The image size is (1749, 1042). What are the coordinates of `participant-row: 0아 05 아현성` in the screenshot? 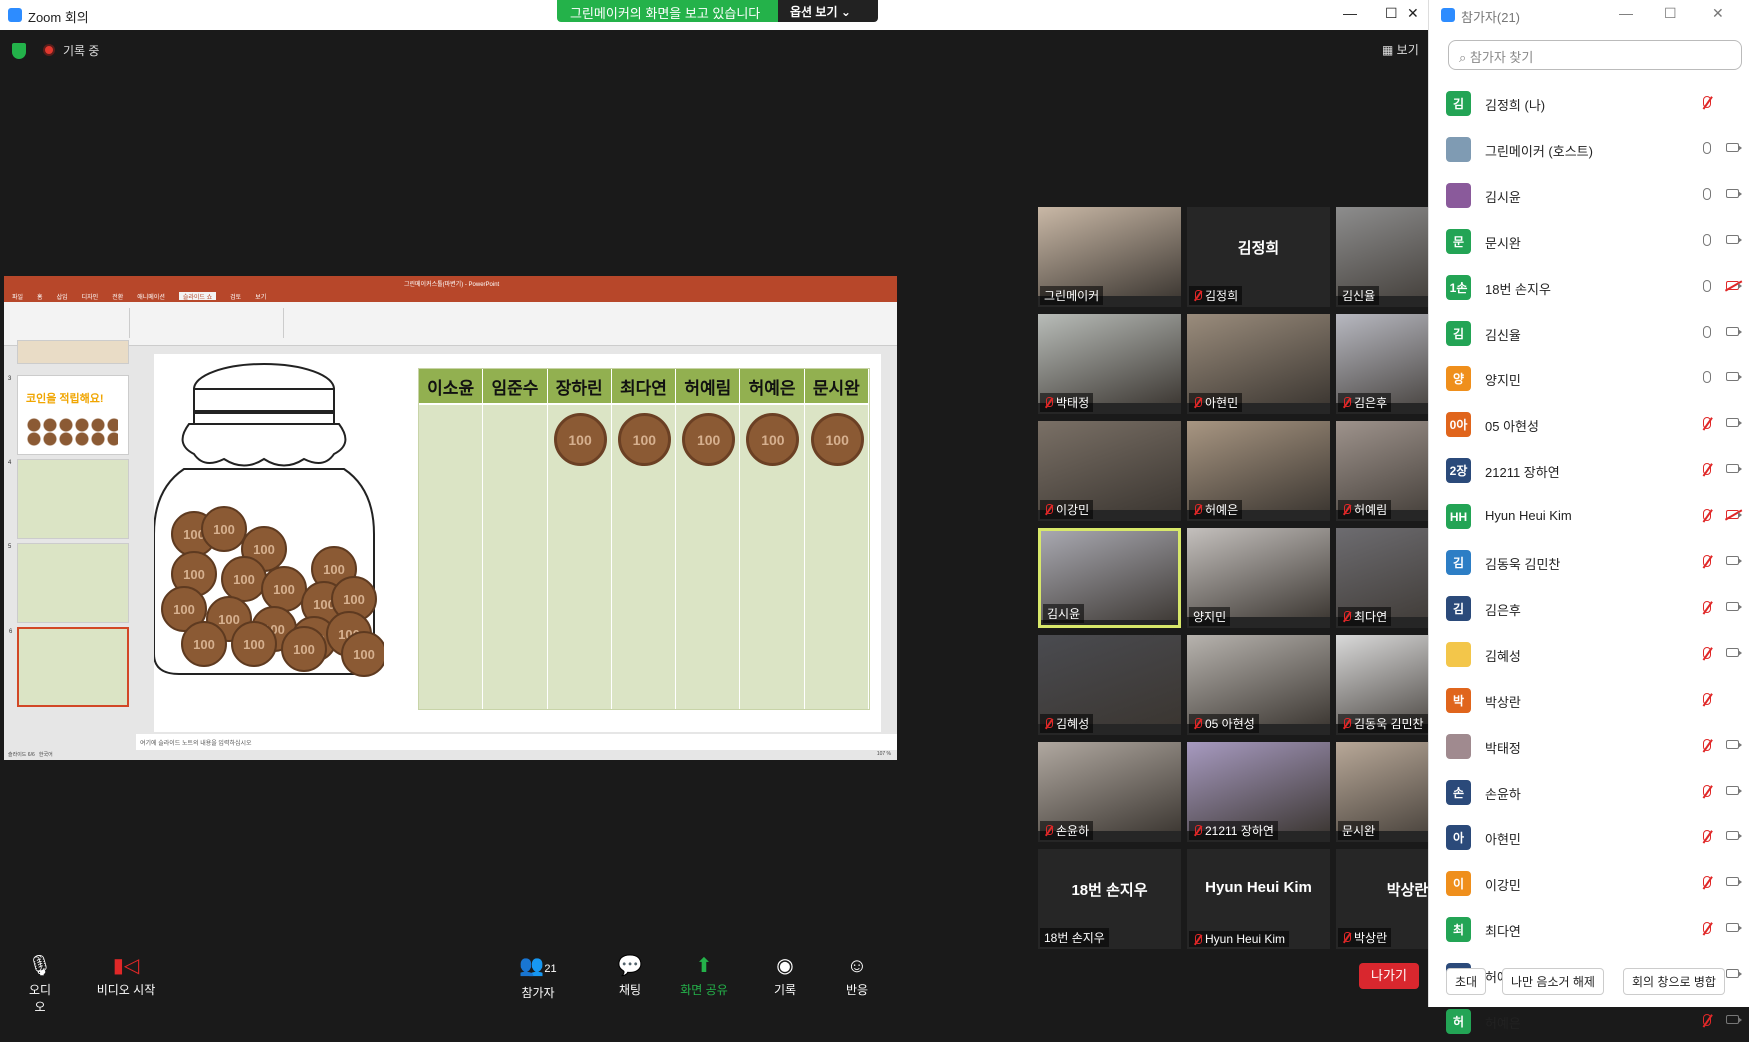 It's located at (1589, 424).